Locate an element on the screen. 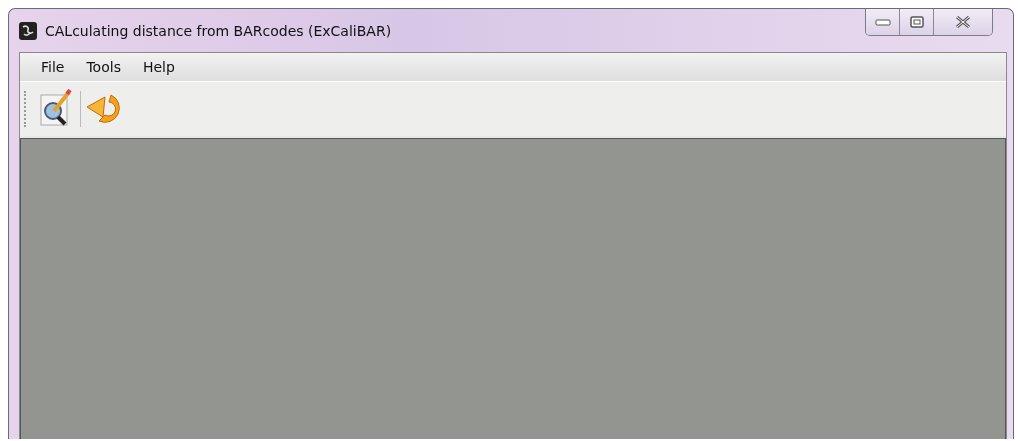 The image size is (1020, 441). minimize-icon is located at coordinates (882, 22).